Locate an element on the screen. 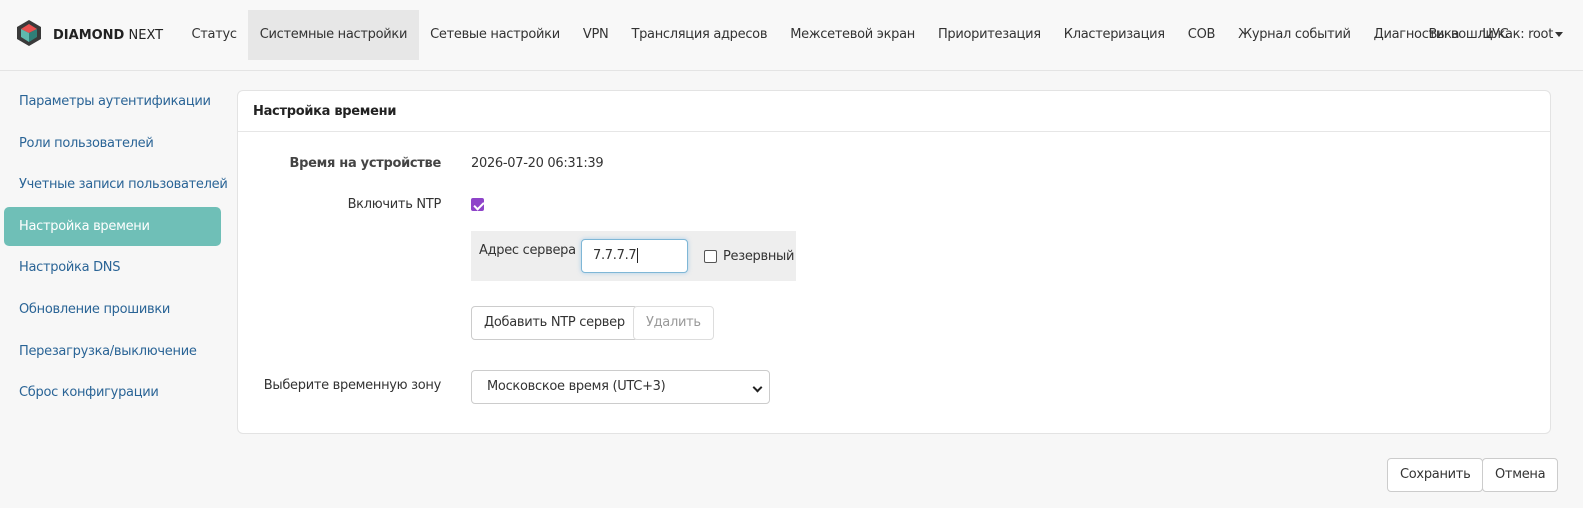  sidebar-item-1: Роли пользователей is located at coordinates (112, 143).